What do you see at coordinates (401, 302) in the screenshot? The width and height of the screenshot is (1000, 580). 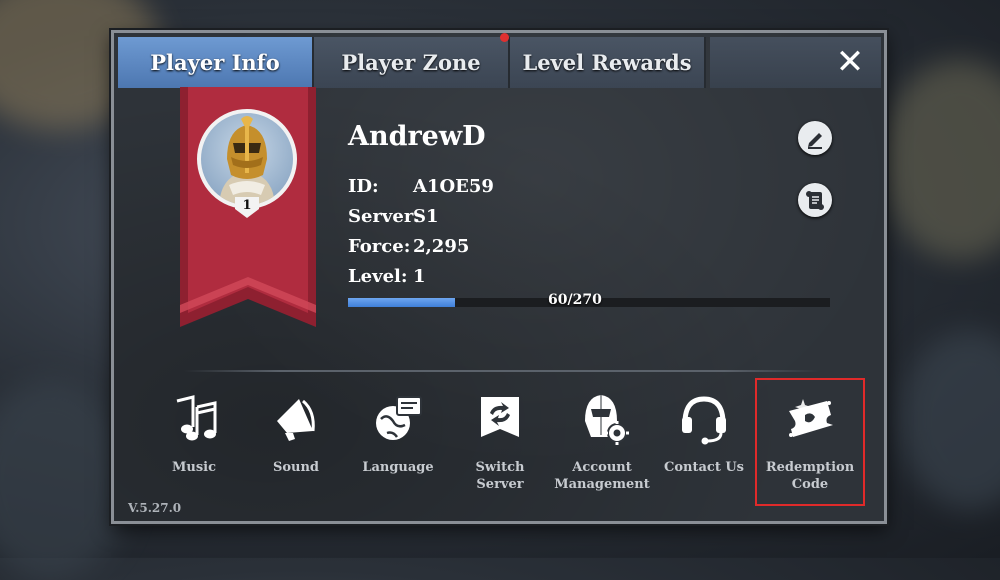 I see `xp-progress-fill` at bounding box center [401, 302].